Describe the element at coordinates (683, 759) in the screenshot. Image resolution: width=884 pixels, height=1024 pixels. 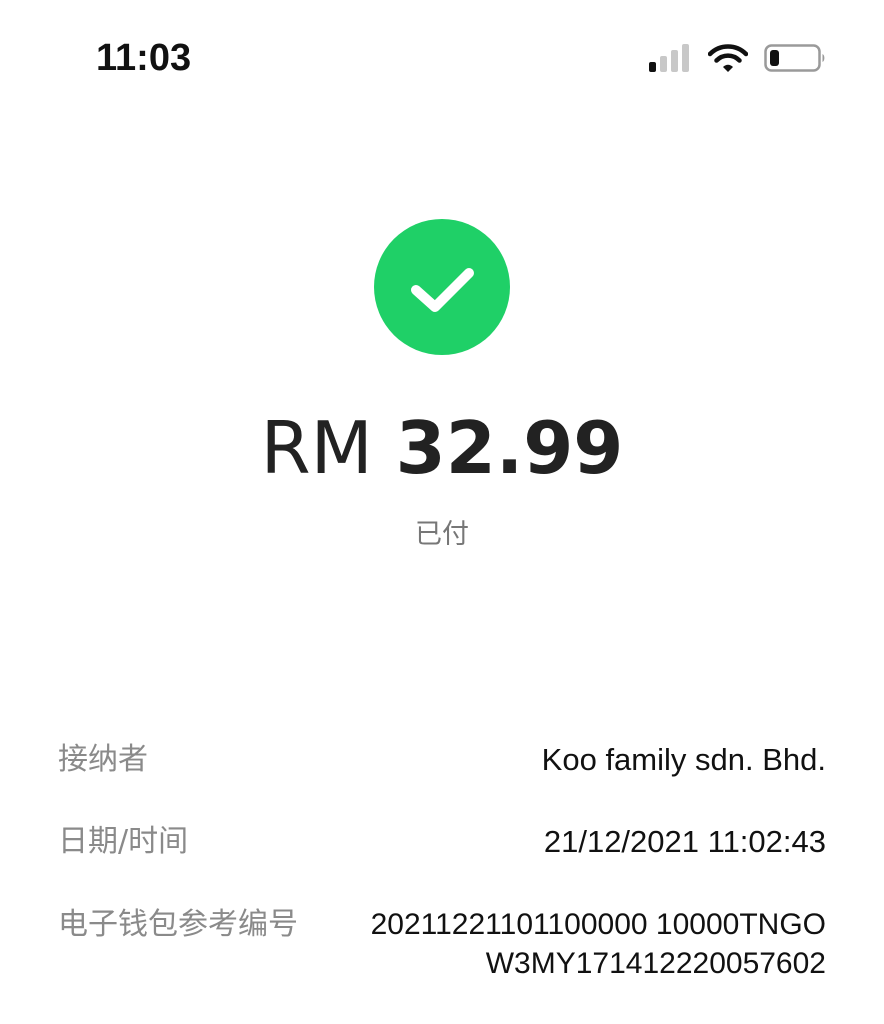
I see `recipient-value: Koo family sdn. Bhd.` at that location.